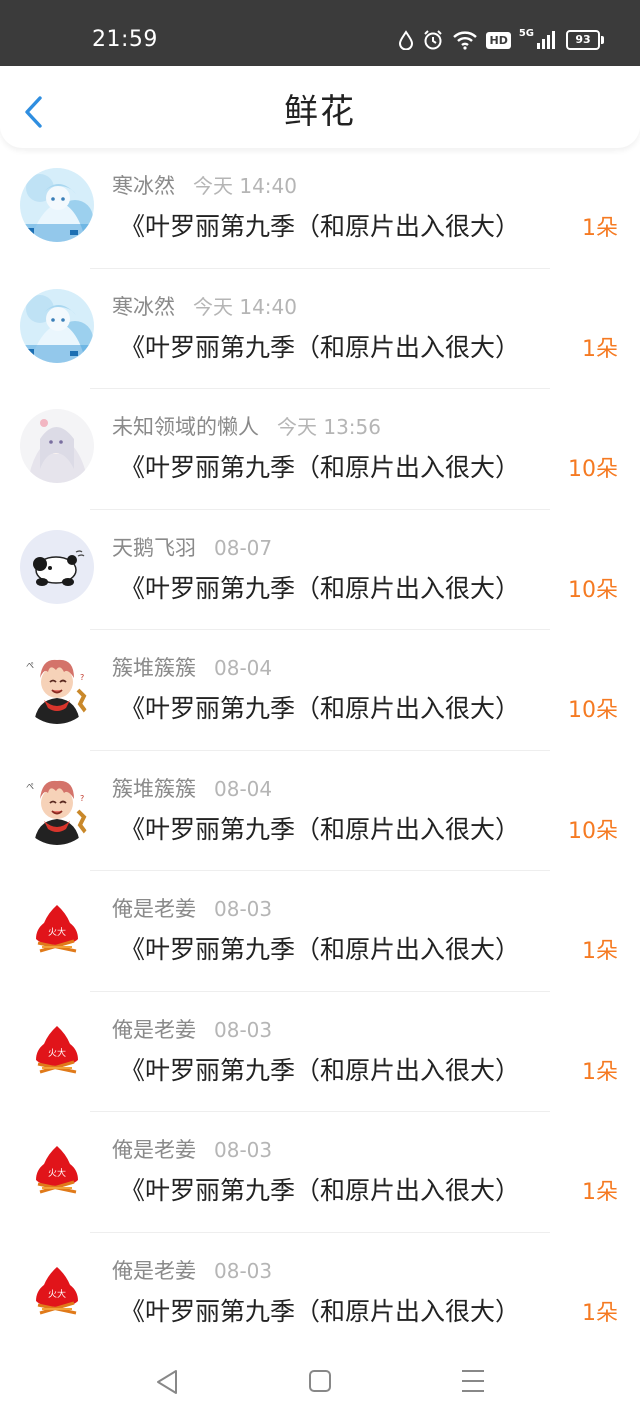 This screenshot has width=640, height=1422. What do you see at coordinates (546, 40) in the screenshot?
I see `signal-icon` at bounding box center [546, 40].